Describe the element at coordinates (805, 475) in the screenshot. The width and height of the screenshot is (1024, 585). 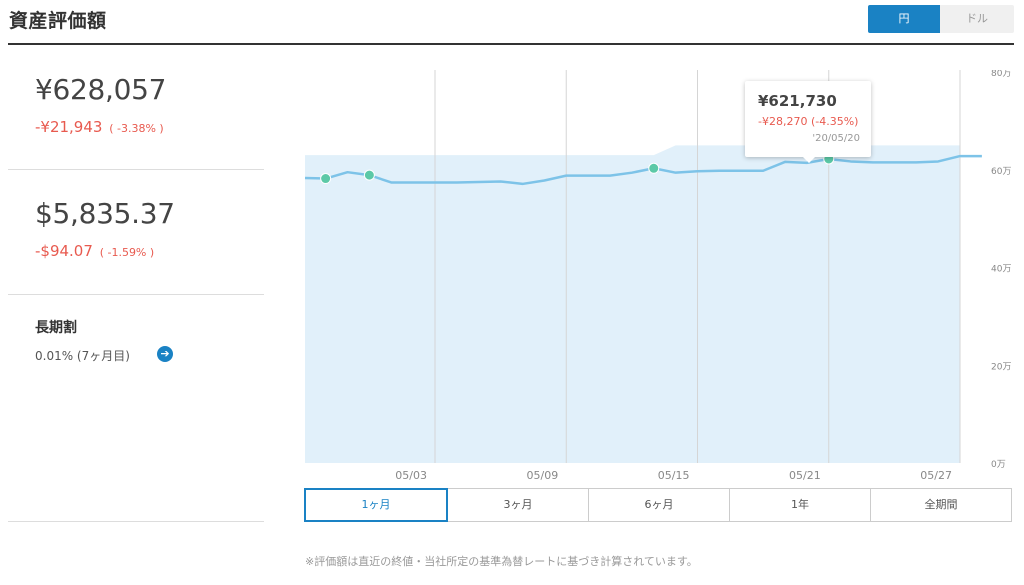
I see `x-tick-label: 05/21` at that location.